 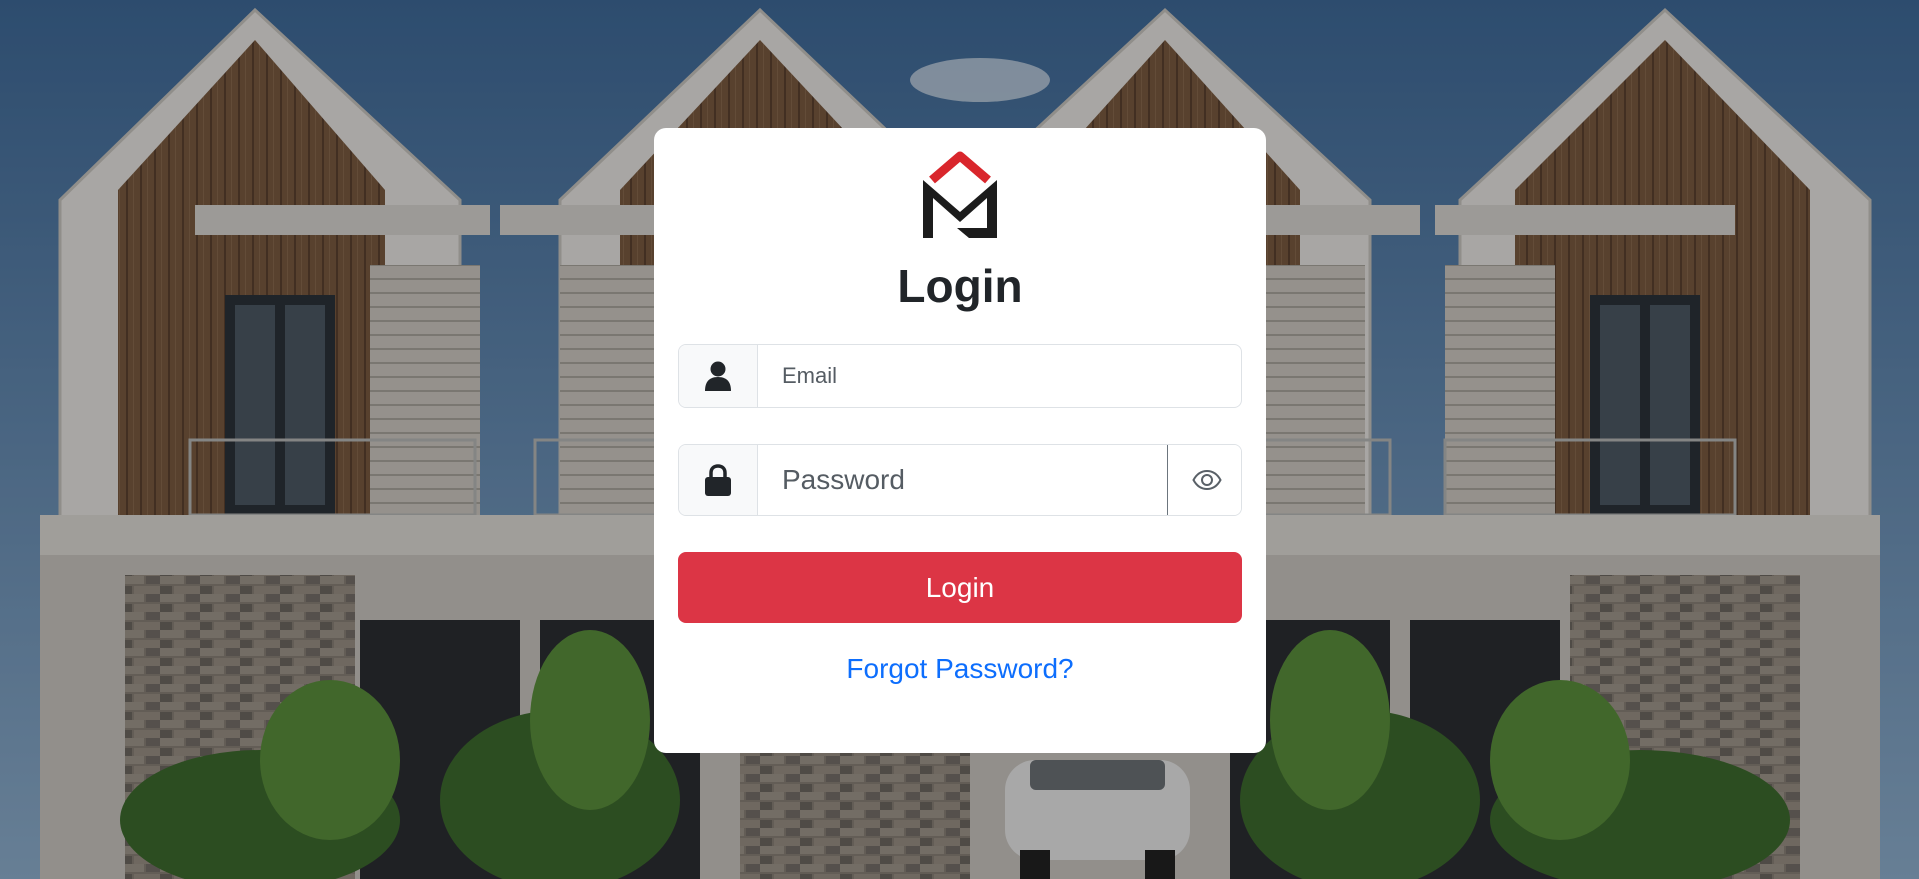 I want to click on user-icon, so click(x=718, y=376).